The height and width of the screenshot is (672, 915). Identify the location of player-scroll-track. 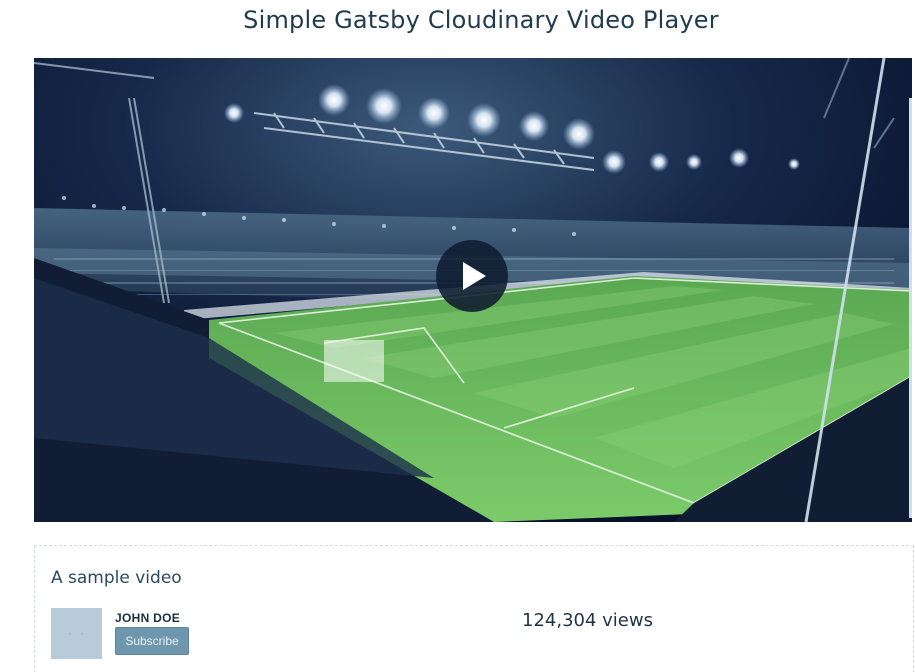
(910, 308).